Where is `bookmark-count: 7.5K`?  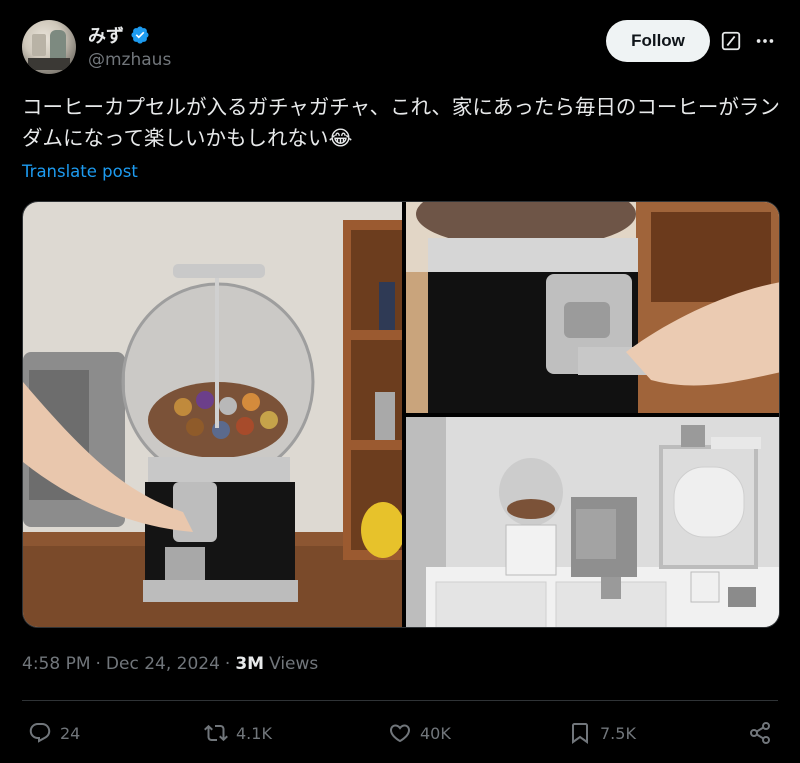 bookmark-count: 7.5K is located at coordinates (618, 733).